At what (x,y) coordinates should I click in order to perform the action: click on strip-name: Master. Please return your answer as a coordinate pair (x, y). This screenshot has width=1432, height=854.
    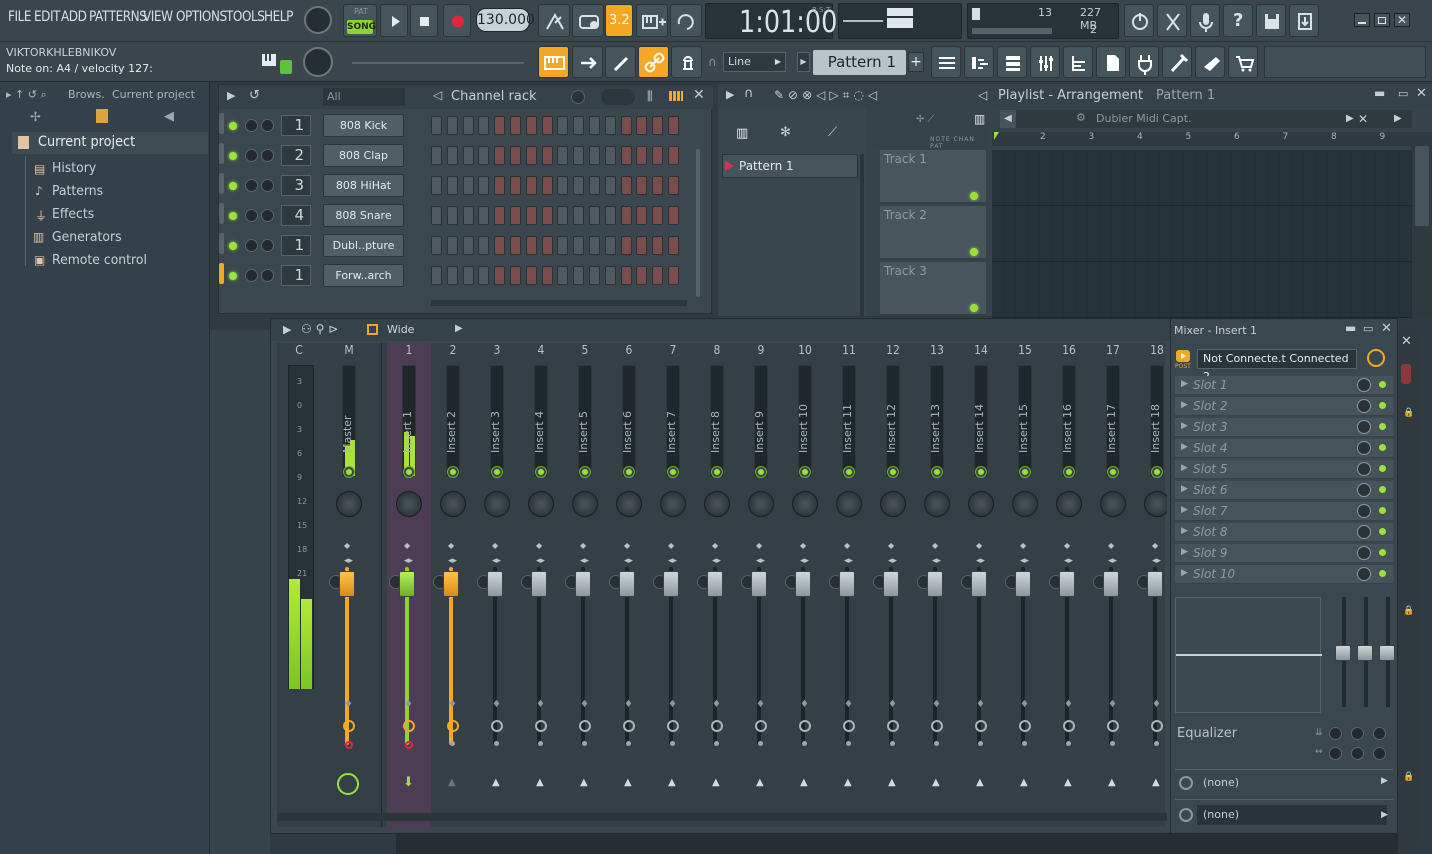
    Looking at the image, I should click on (347, 413).